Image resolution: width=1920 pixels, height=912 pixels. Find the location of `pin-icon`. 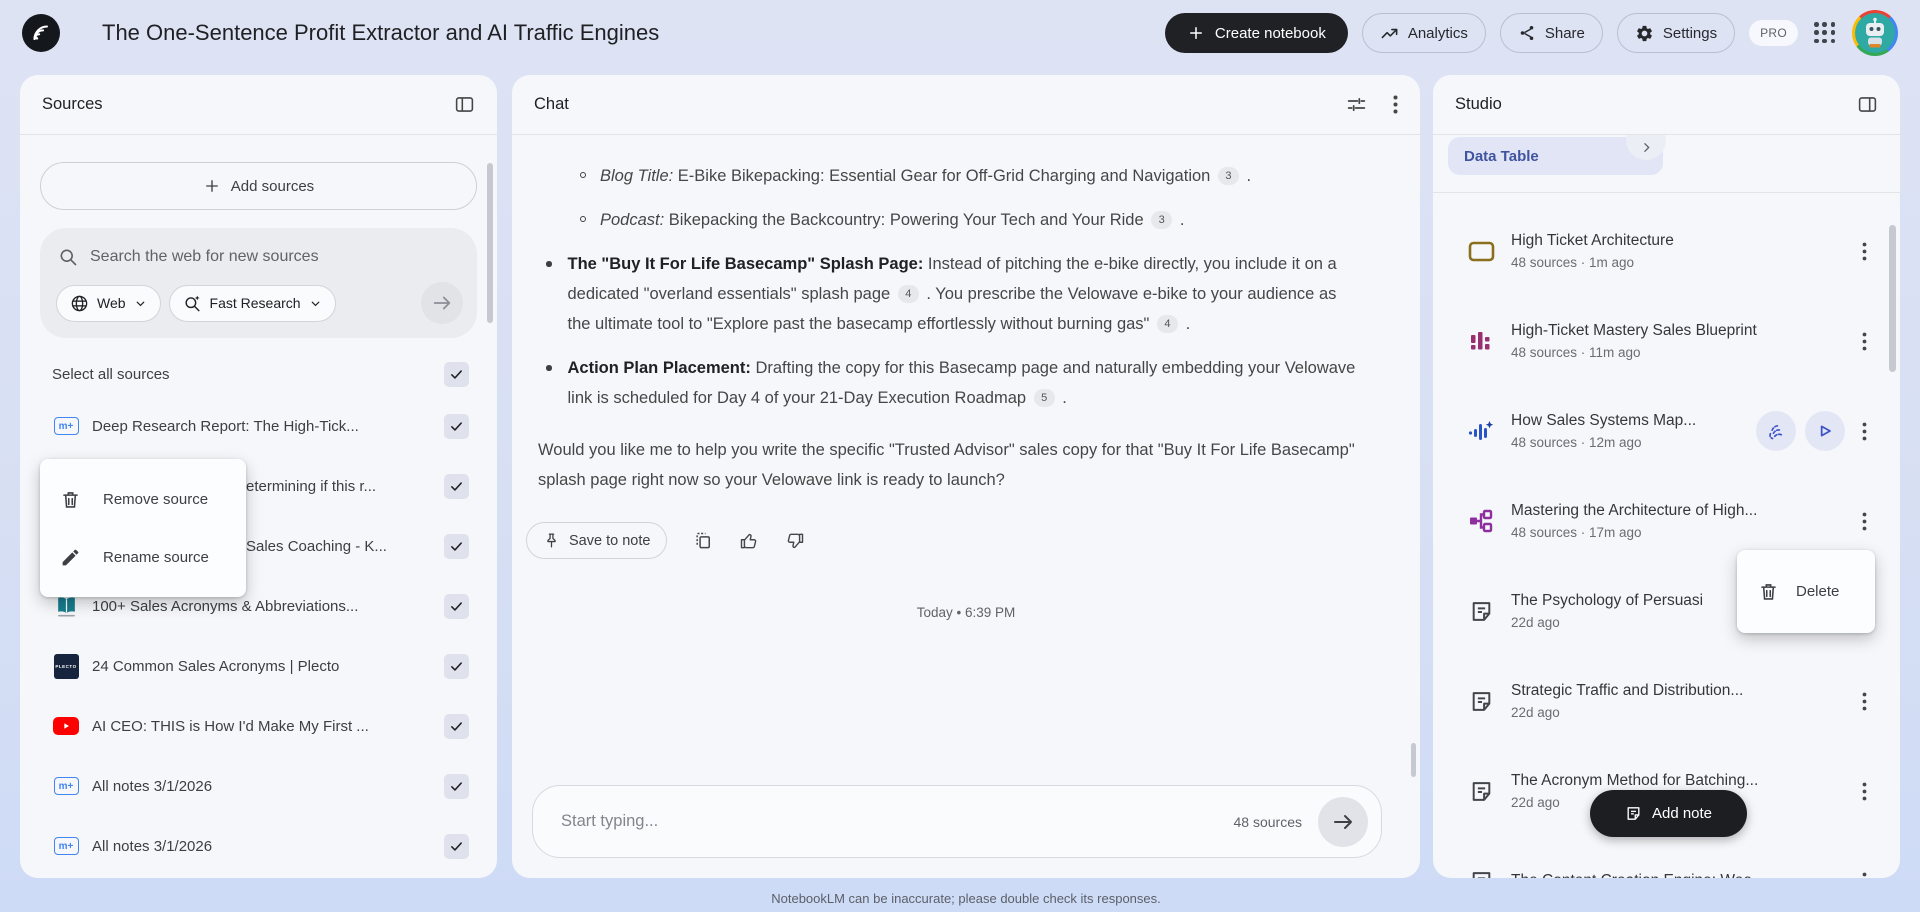

pin-icon is located at coordinates (551, 540).